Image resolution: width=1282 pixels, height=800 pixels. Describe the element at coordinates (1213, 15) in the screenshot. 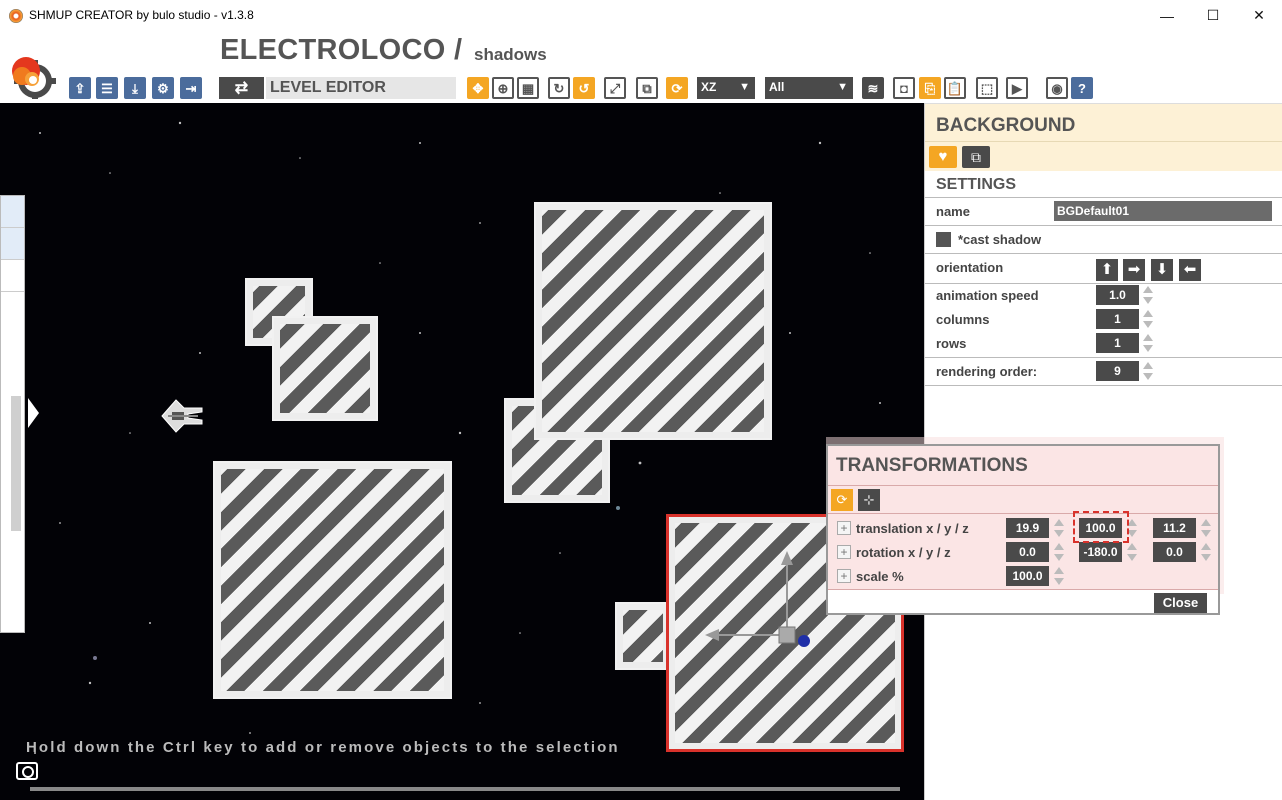

I see `maximize-button: ☐` at that location.